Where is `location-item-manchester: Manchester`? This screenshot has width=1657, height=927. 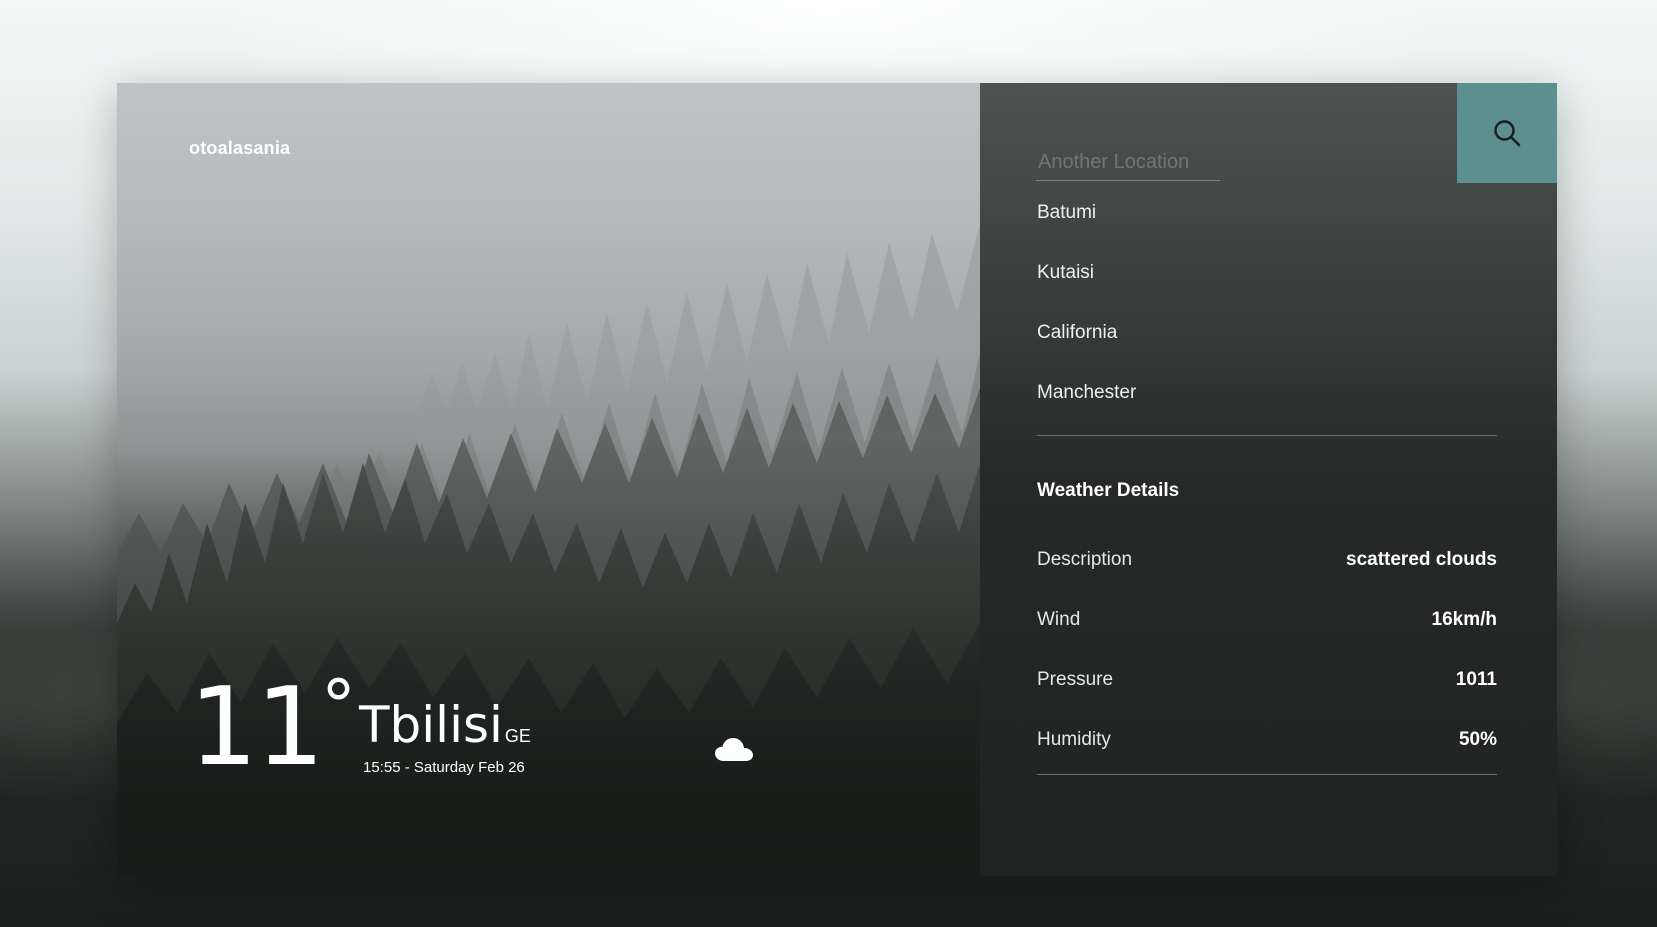
location-item-manchester: Manchester is located at coordinates (1267, 411).